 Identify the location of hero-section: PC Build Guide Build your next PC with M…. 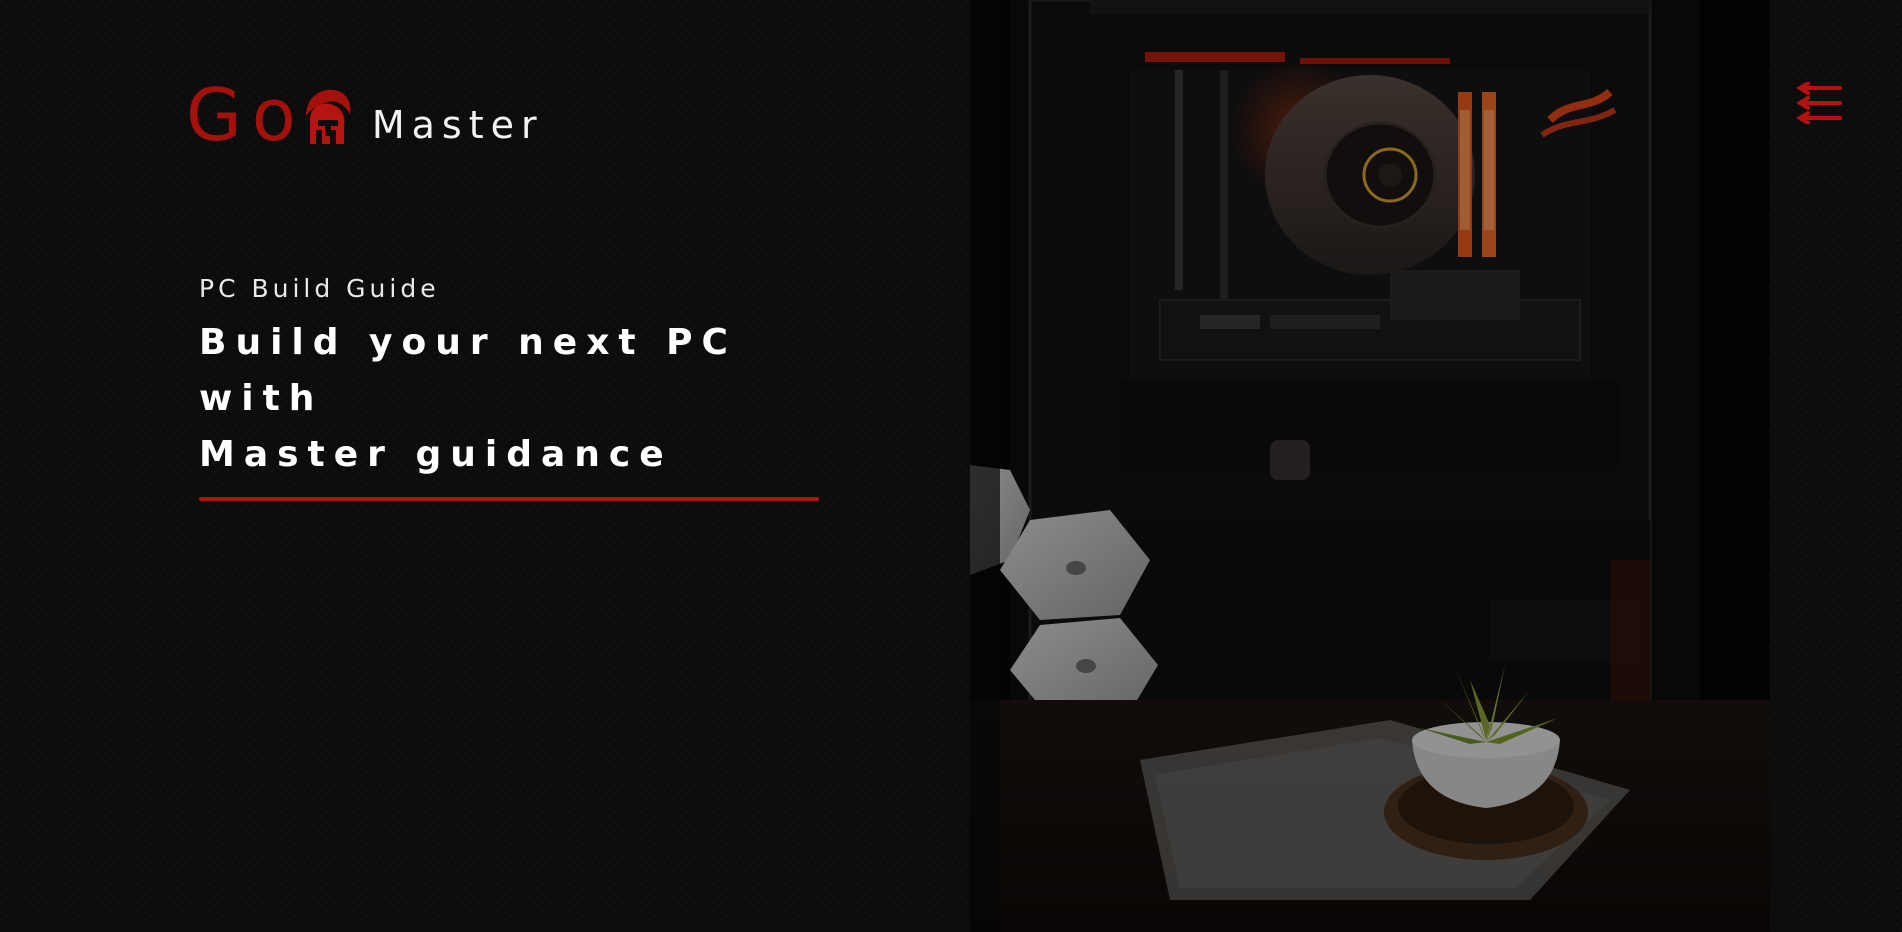
(519, 387).